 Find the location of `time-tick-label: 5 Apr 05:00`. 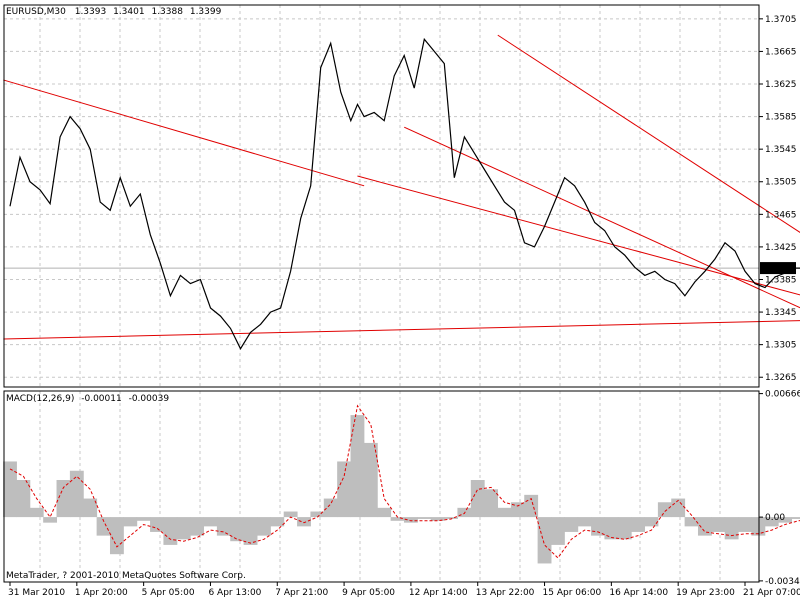

time-tick-label: 5 Apr 05:00 is located at coordinates (168, 593).